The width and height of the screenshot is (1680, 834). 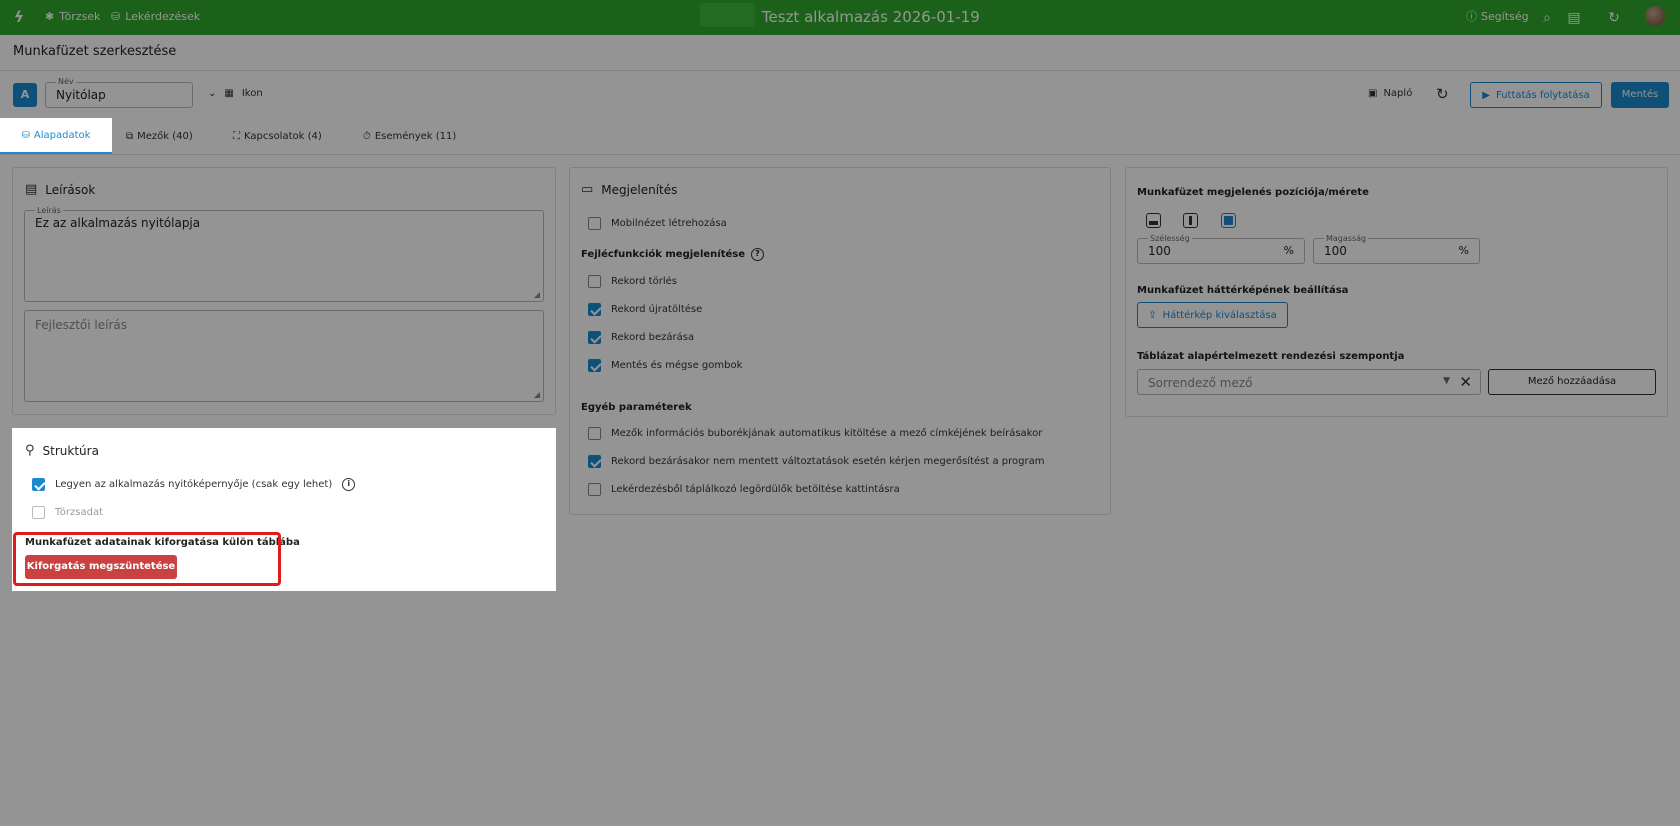 I want to click on sort-select: Sorrendező mező ▼ ✕, so click(x=1309, y=382).